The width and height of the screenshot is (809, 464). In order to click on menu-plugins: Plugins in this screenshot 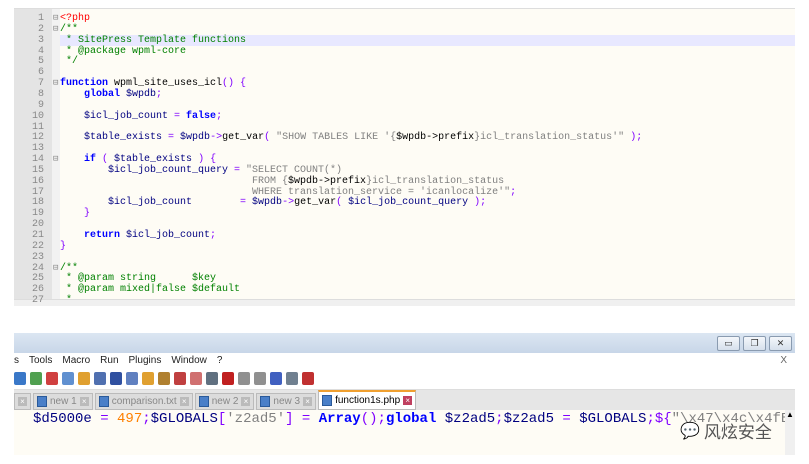, I will do `click(145, 360)`.